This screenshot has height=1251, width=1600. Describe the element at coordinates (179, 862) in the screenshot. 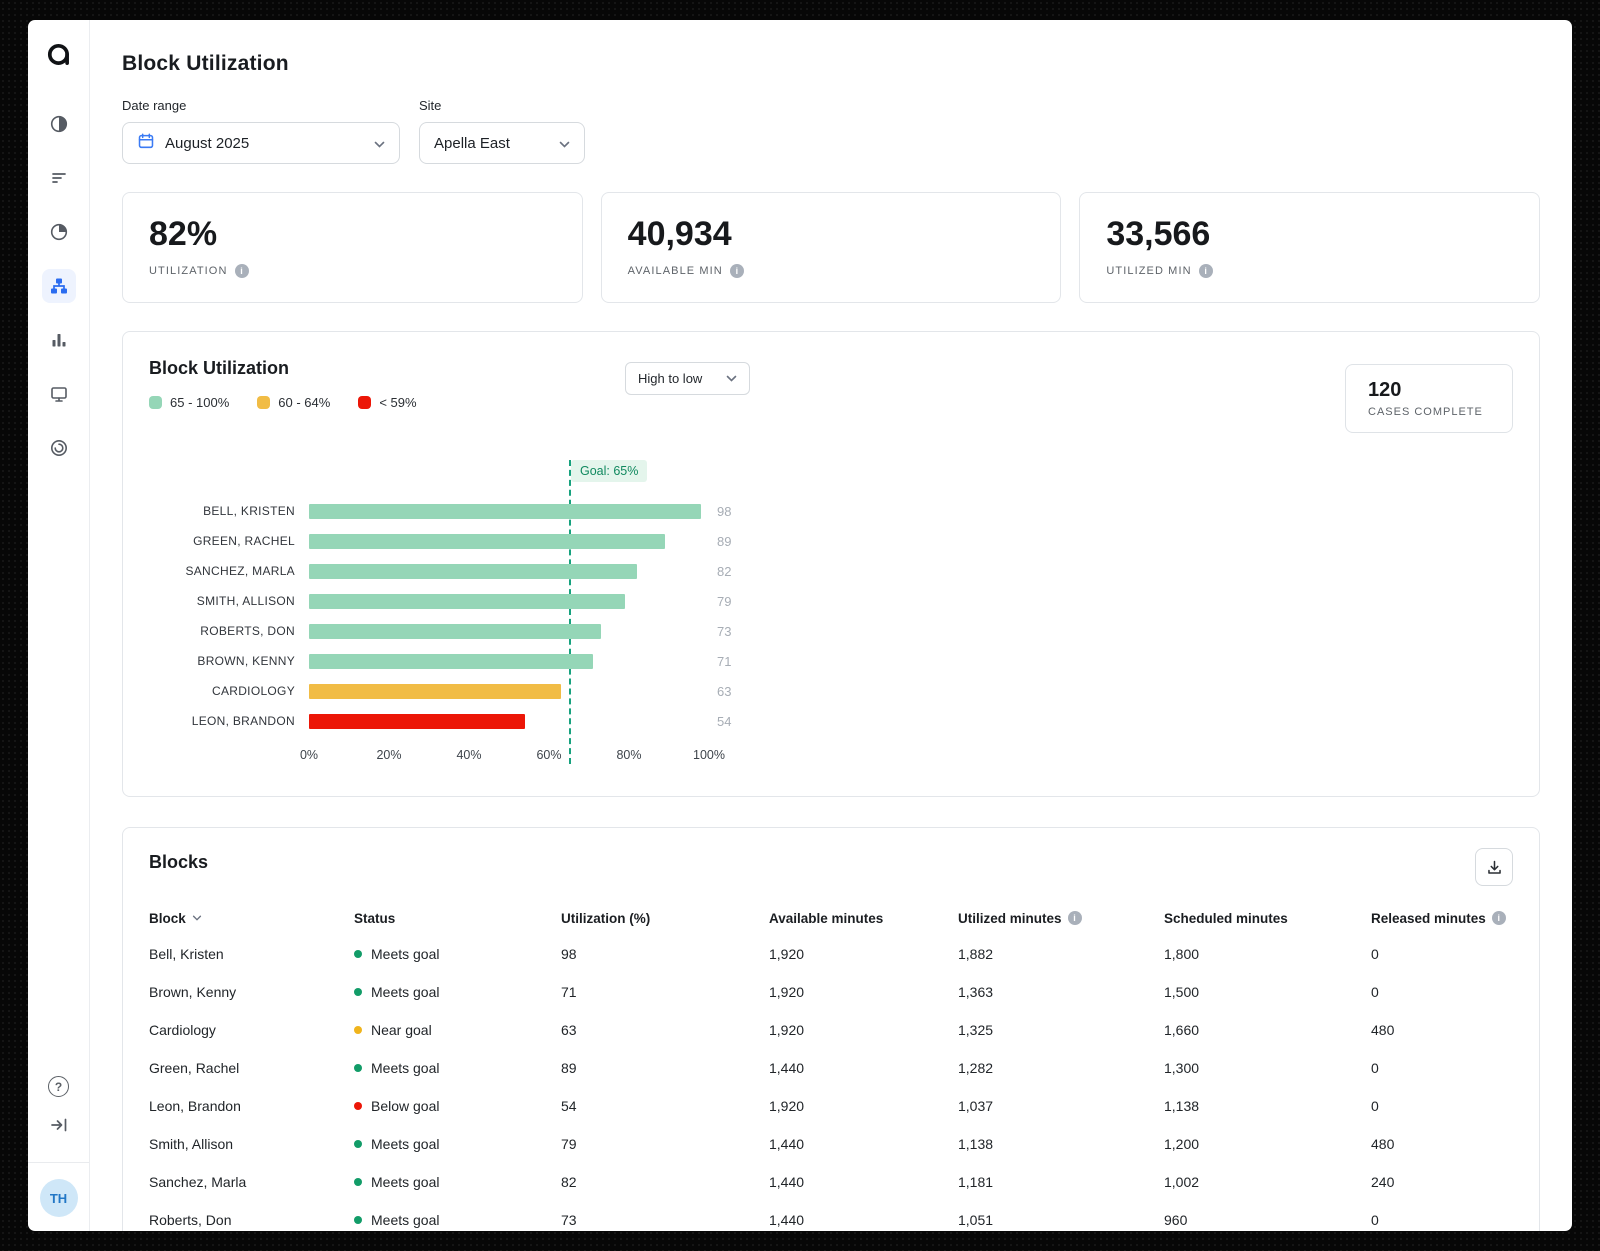

I see `blocks-card-title: Blocks` at that location.